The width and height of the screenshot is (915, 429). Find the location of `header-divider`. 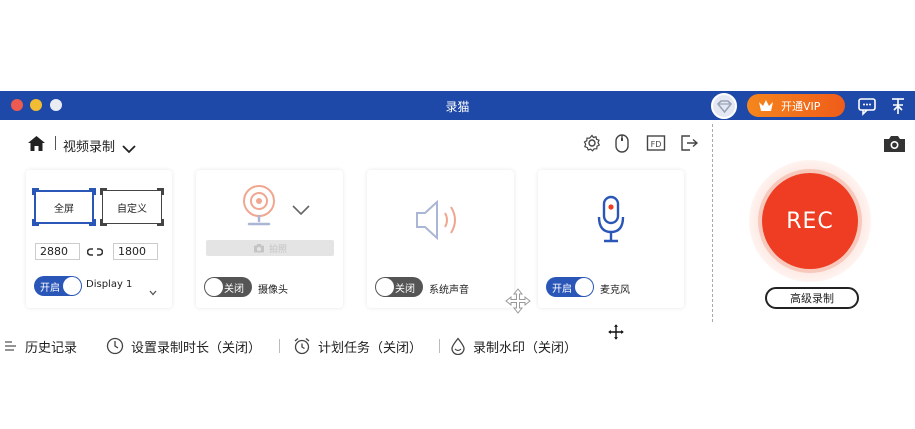

header-divider is located at coordinates (55, 143).